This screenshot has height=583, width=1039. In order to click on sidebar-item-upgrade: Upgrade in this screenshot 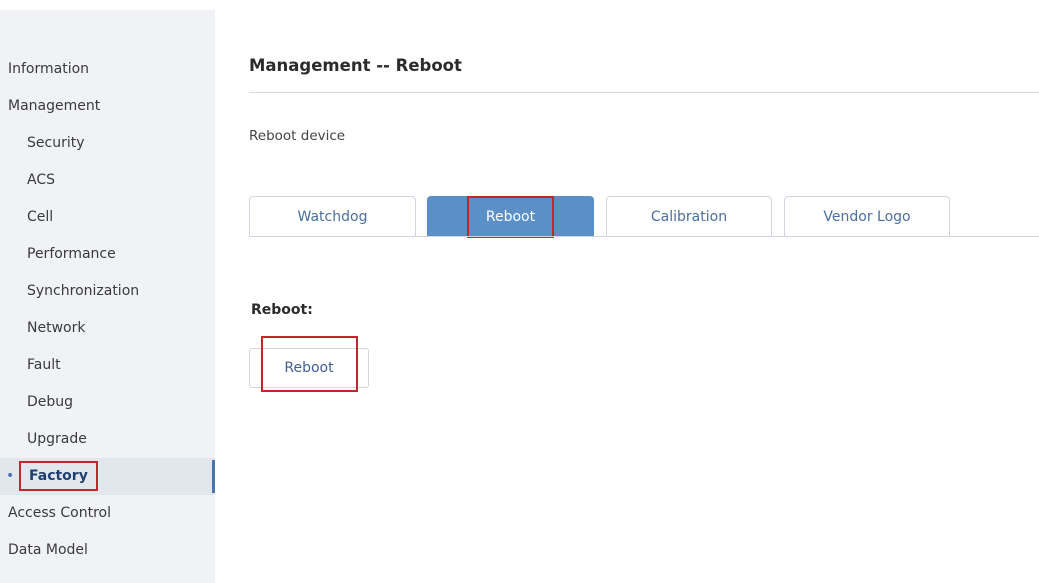, I will do `click(107, 439)`.